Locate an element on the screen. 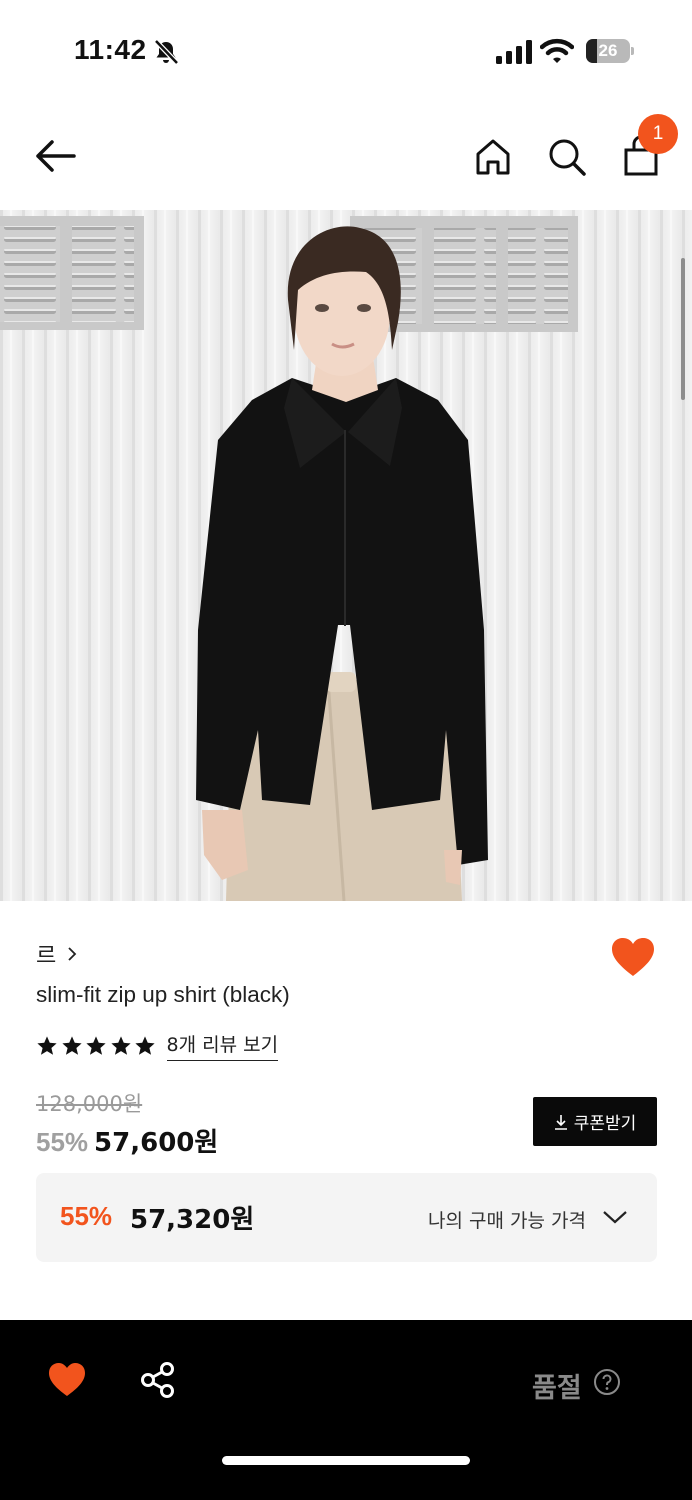 The width and height of the screenshot is (692, 1500). download-icon is located at coordinates (560, 1122).